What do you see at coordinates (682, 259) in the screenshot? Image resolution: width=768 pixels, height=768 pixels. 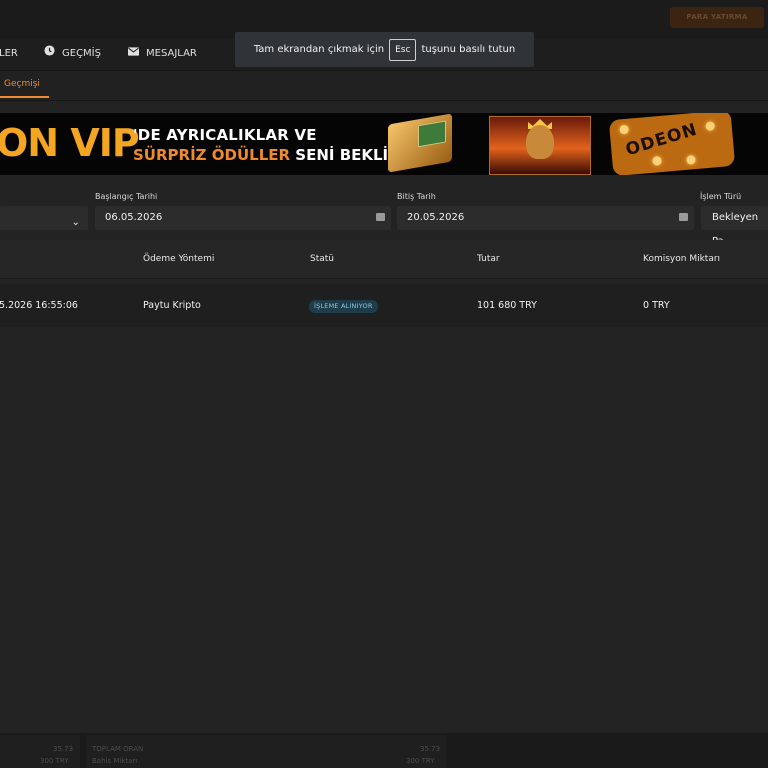 I see `header-commission: Komisyon Miktarı` at bounding box center [682, 259].